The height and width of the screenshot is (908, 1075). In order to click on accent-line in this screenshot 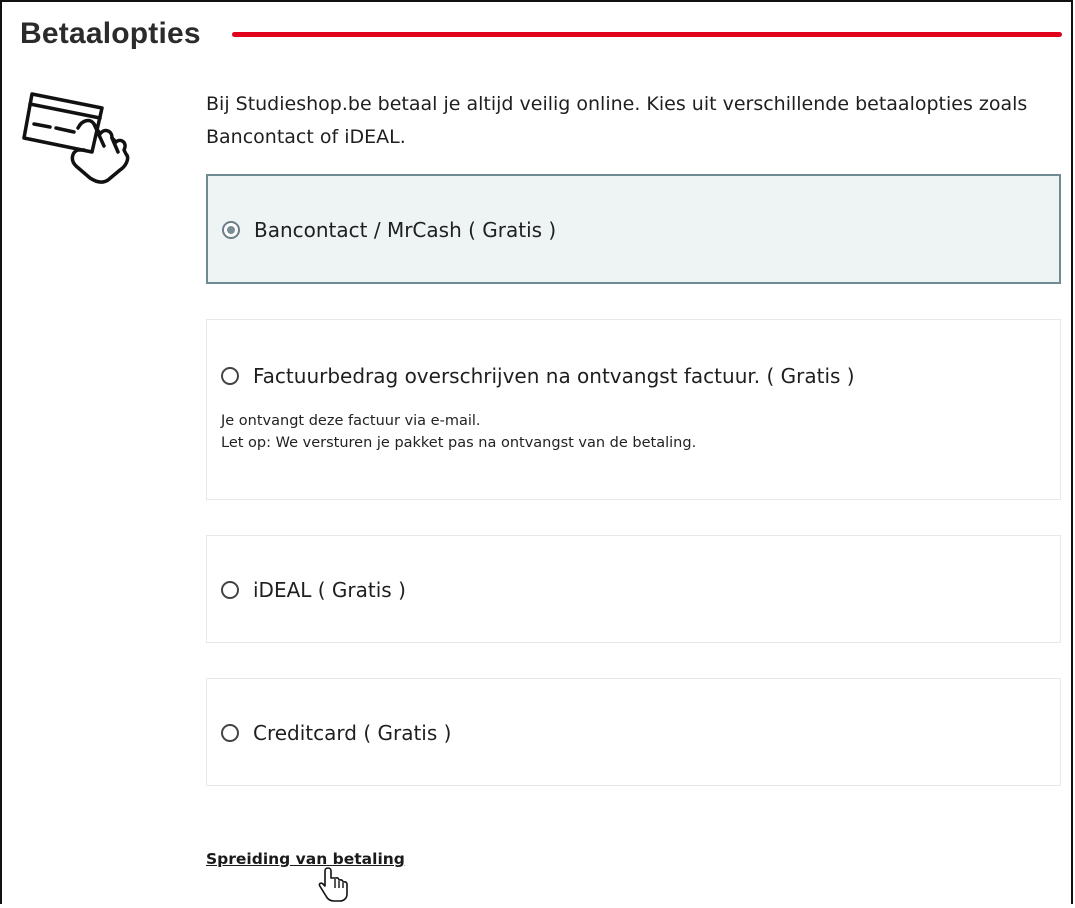, I will do `click(647, 34)`.